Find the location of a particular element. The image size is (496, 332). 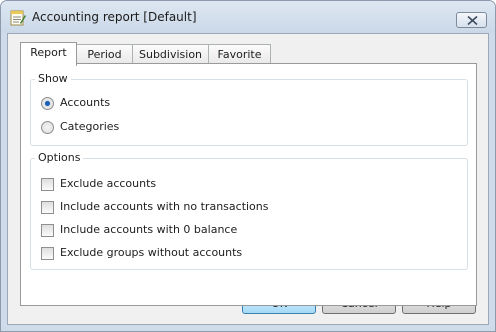

report-notepad-icon is located at coordinates (18, 18).